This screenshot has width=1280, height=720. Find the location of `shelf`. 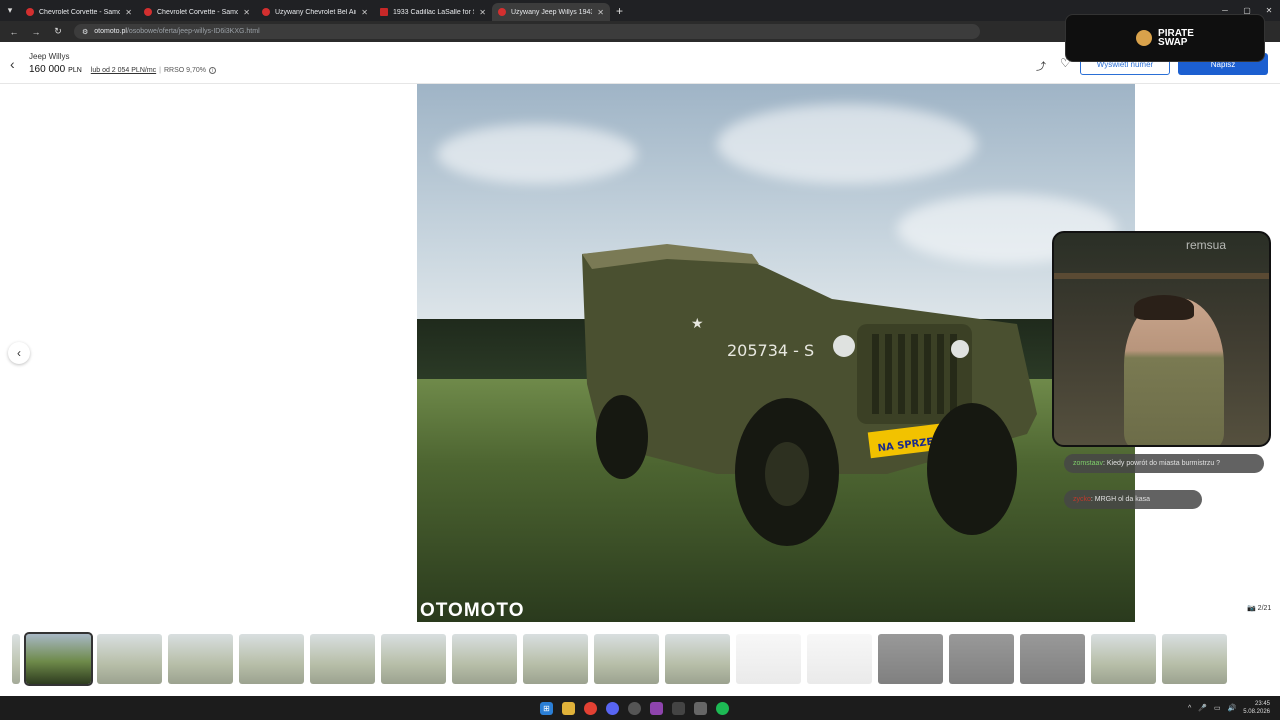

shelf is located at coordinates (1161, 276).